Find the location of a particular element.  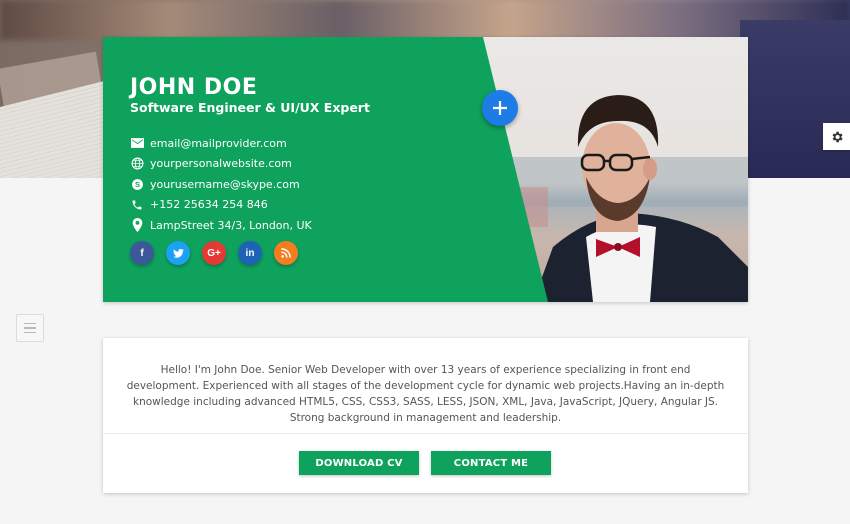

rss-icon is located at coordinates (286, 253).